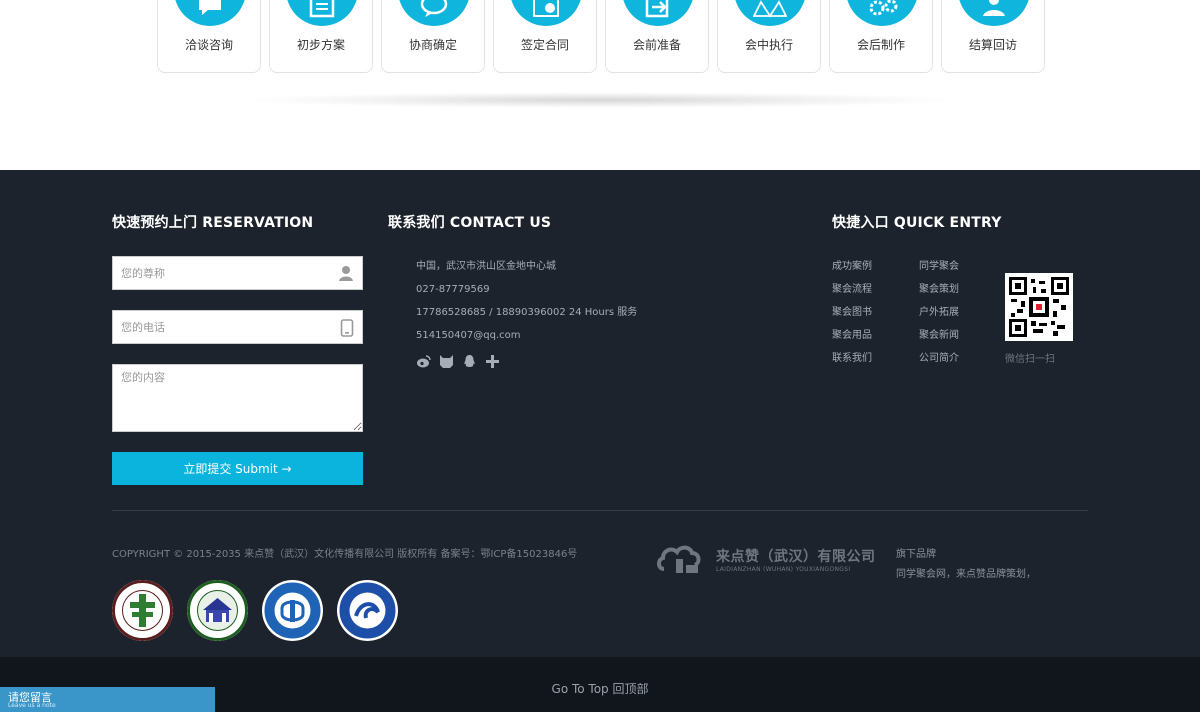 The height and width of the screenshot is (712, 1200). I want to click on process-step-label: 签定合同, so click(544, 45).